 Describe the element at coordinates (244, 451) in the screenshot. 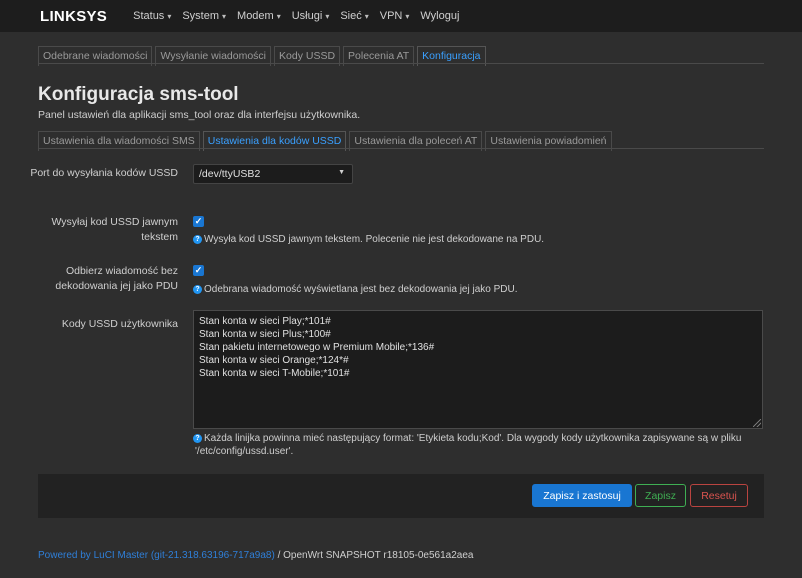

I see `user-codes-hint-text-2: '/etc/config/ussd.user'.` at that location.